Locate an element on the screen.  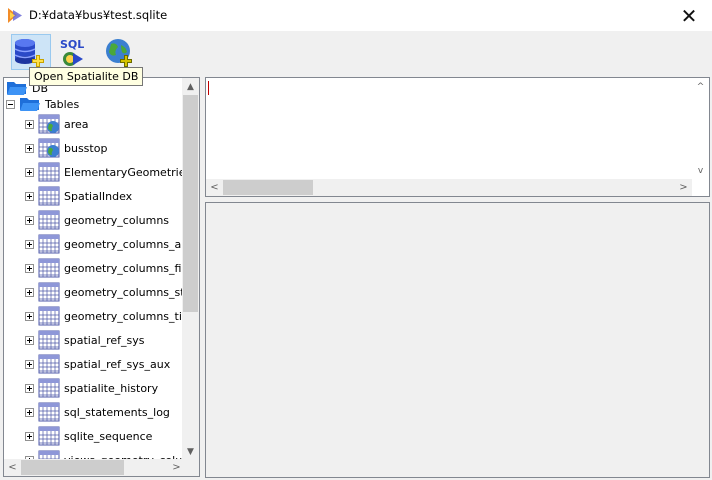
tree-item-table: geometry_columns_field_infos is located at coordinates (105, 268).